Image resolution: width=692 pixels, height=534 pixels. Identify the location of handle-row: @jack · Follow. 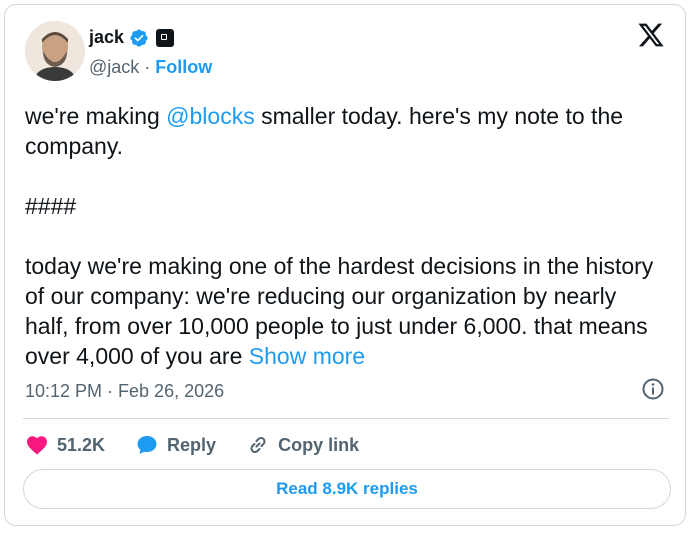
(150, 67).